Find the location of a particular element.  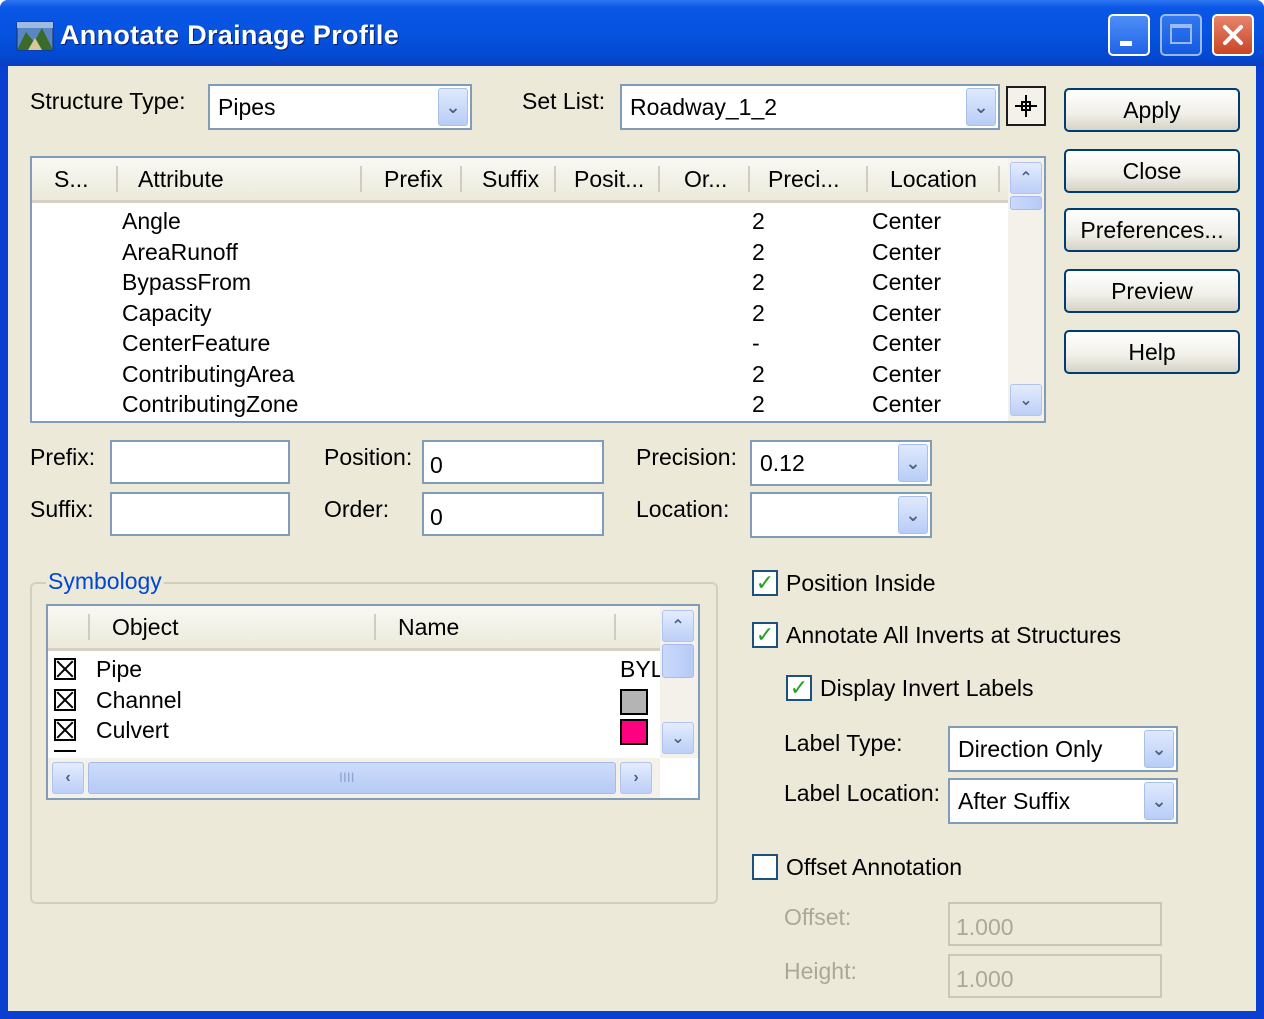

structure-type-label: Structure Type: is located at coordinates (108, 101).